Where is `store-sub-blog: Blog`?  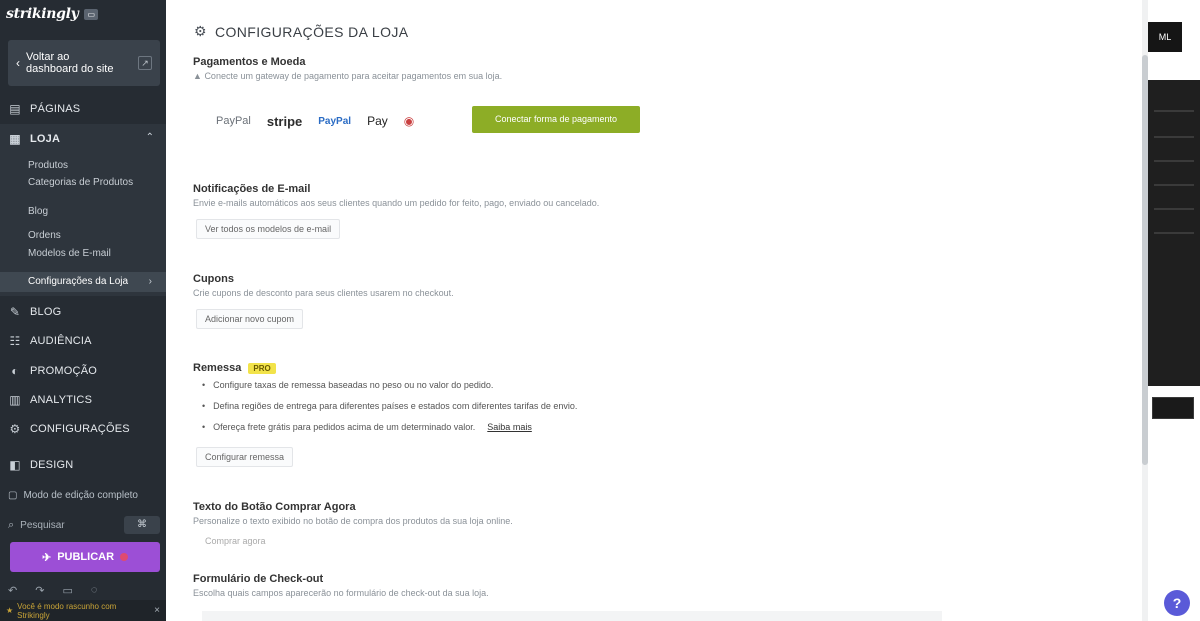 store-sub-blog: Blog is located at coordinates (88, 211).